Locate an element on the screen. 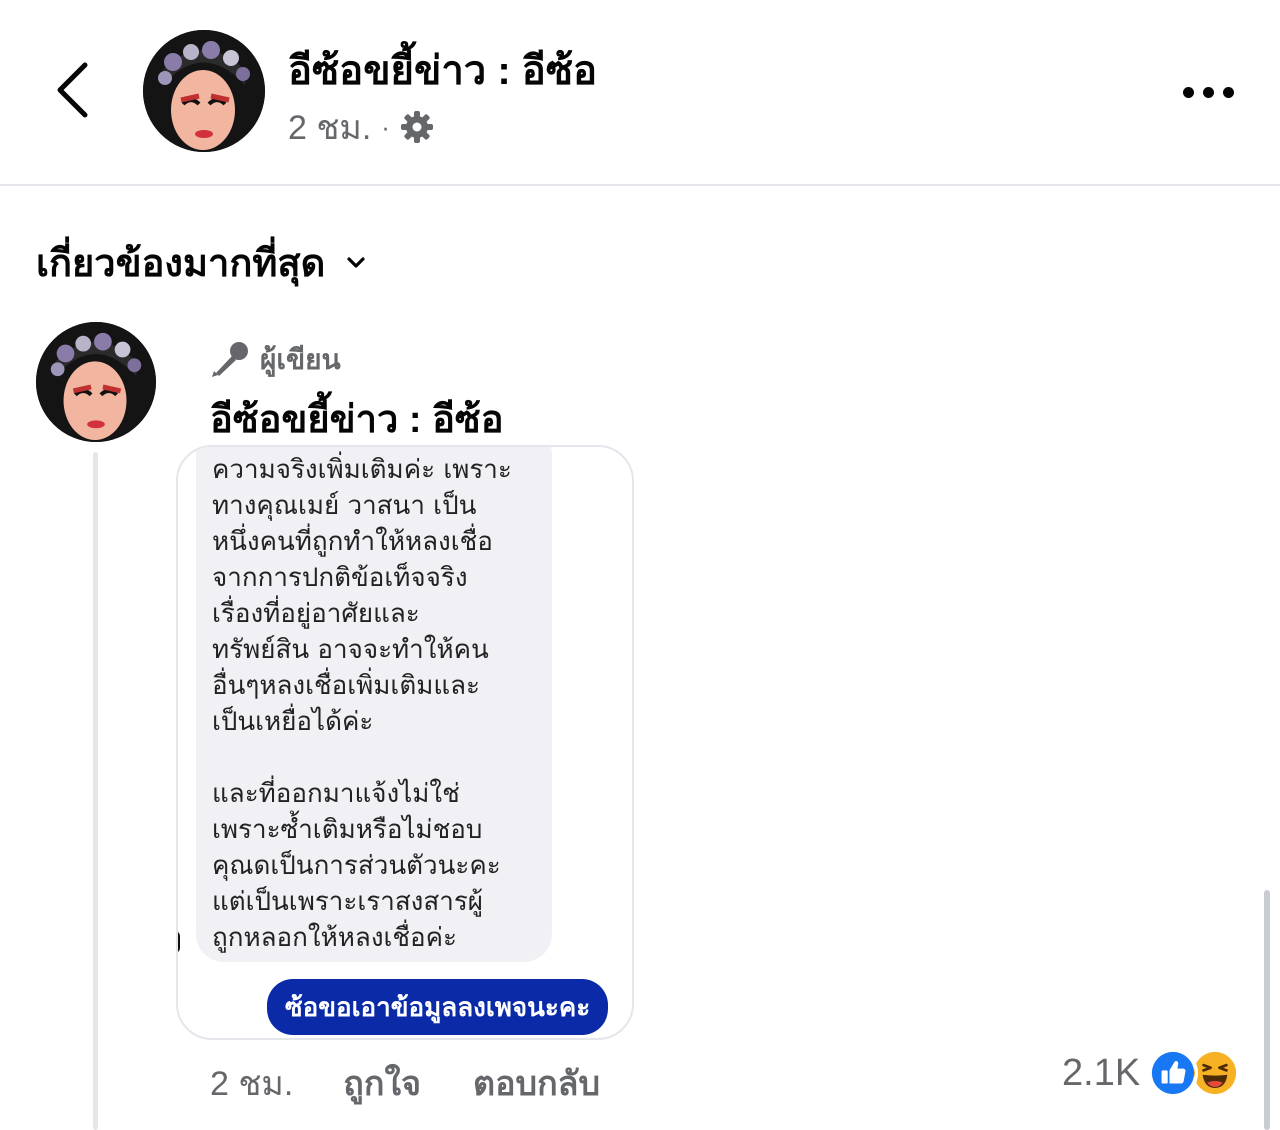 The height and width of the screenshot is (1130, 1280). like-icon is located at coordinates (1173, 1073).